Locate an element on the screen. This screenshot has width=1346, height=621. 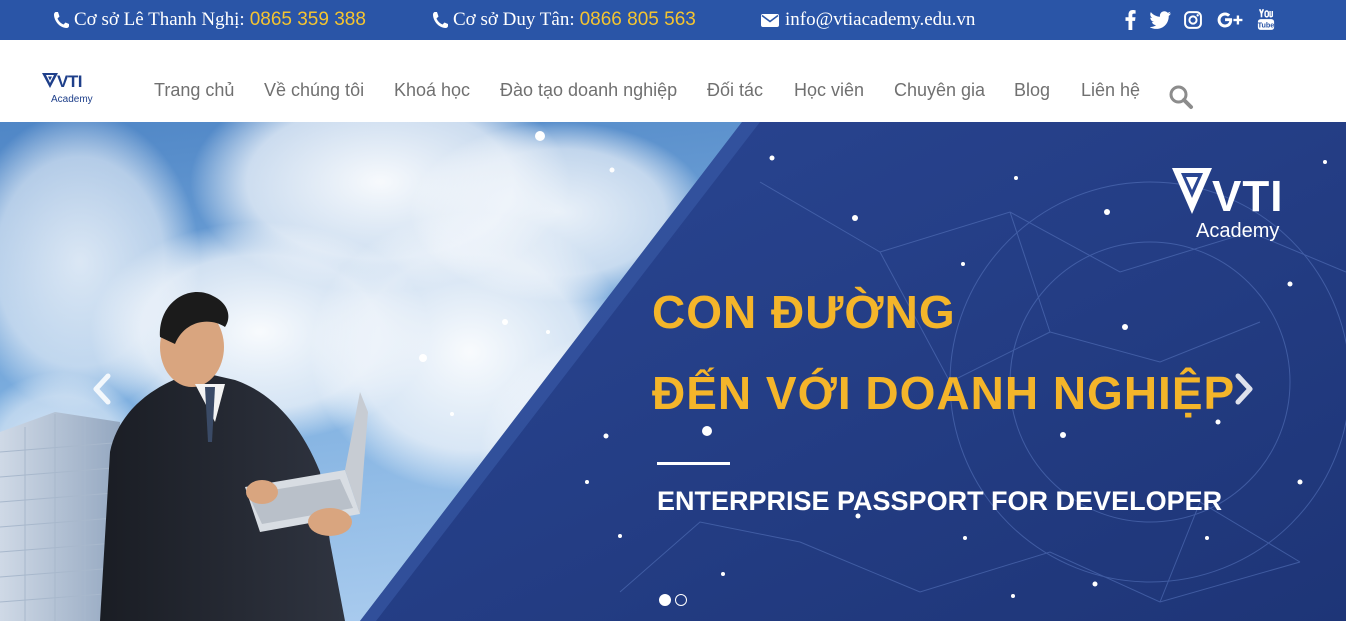
hero-headline-line-2: ĐẾN VỚI DOANH NGHIỆP is located at coordinates (944, 393).